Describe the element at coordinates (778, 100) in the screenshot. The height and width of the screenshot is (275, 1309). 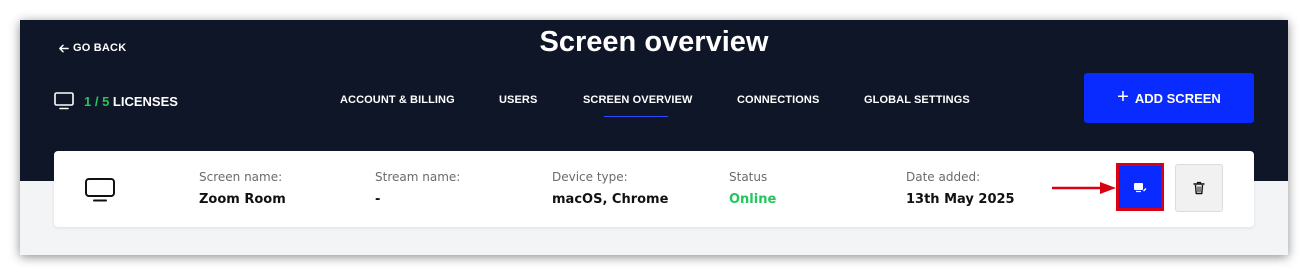
I see `tab-connections: CONNECTIONS` at that location.